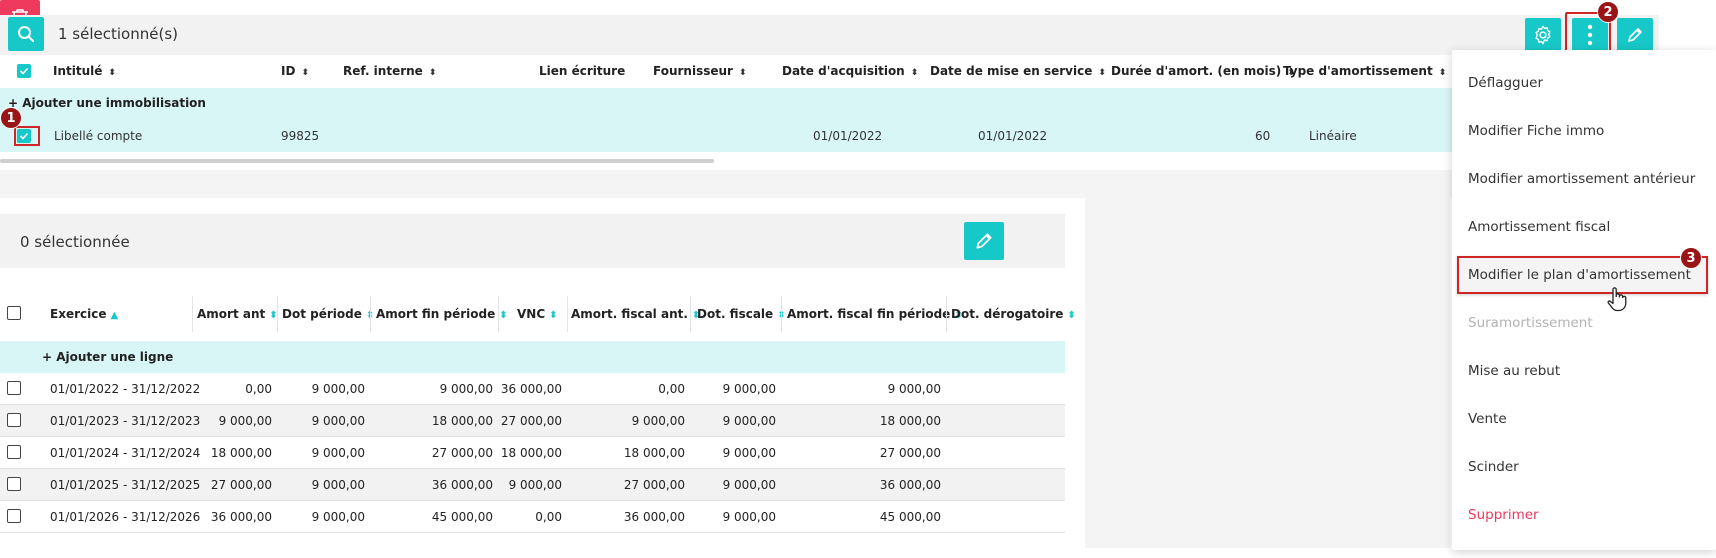 The image size is (1716, 558). Describe the element at coordinates (875, 314) in the screenshot. I see `col-amort-fiscal-fin-periode: Amort. fiscal fin période ⬍` at that location.